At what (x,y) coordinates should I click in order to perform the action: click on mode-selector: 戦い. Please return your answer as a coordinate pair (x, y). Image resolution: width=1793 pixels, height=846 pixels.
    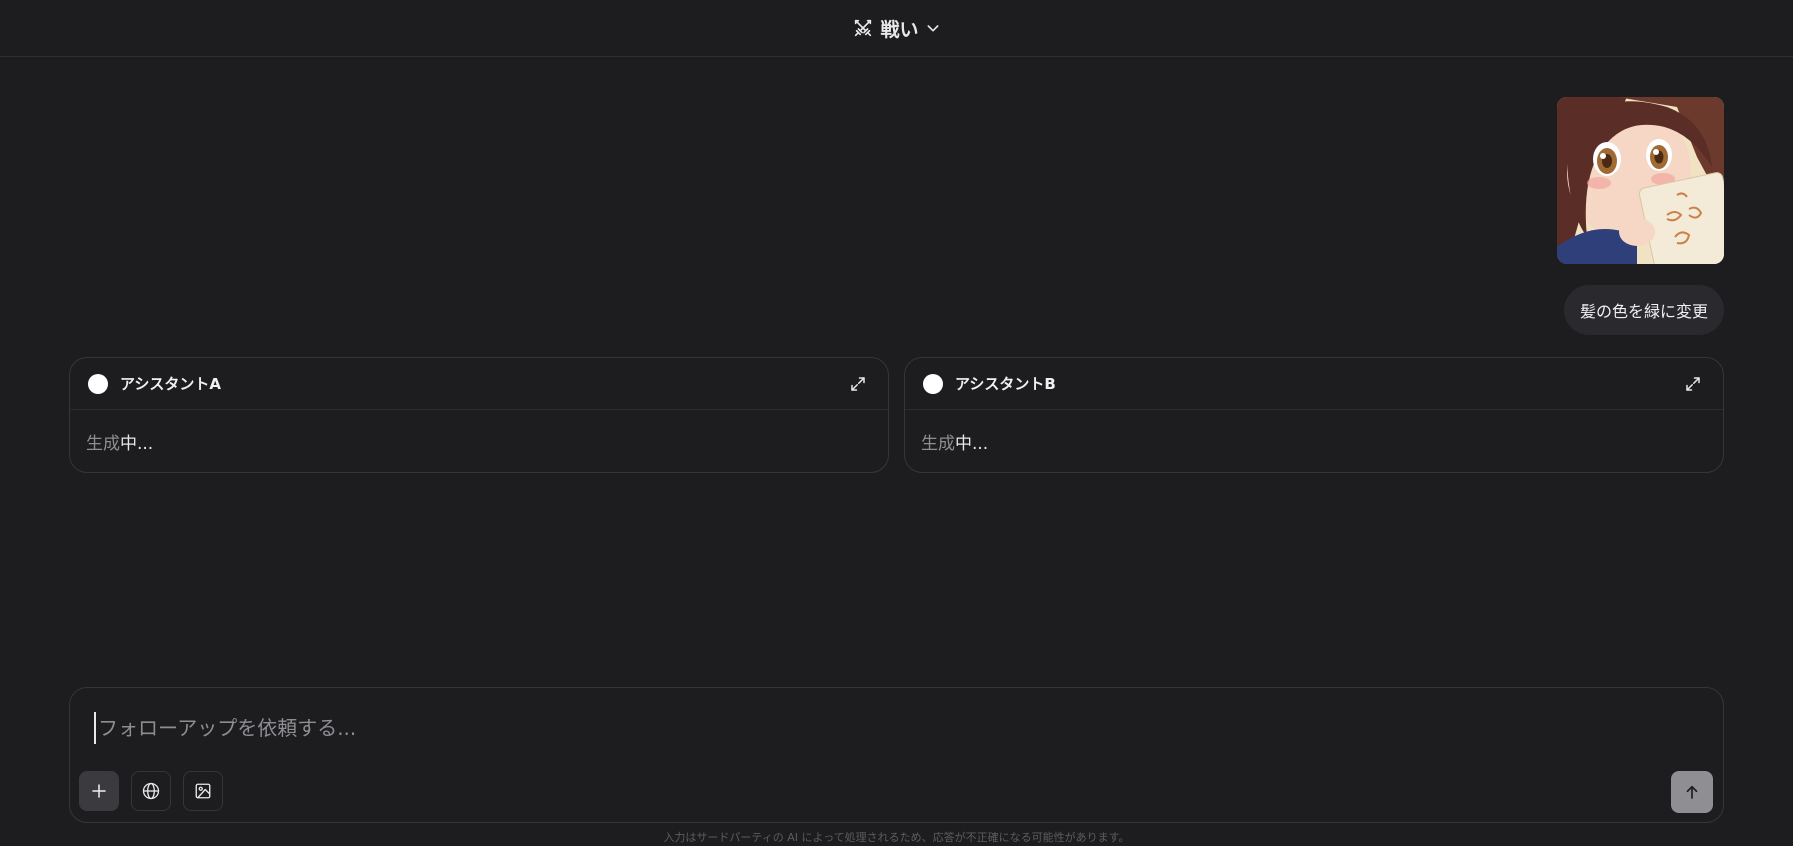
    Looking at the image, I should click on (896, 28).